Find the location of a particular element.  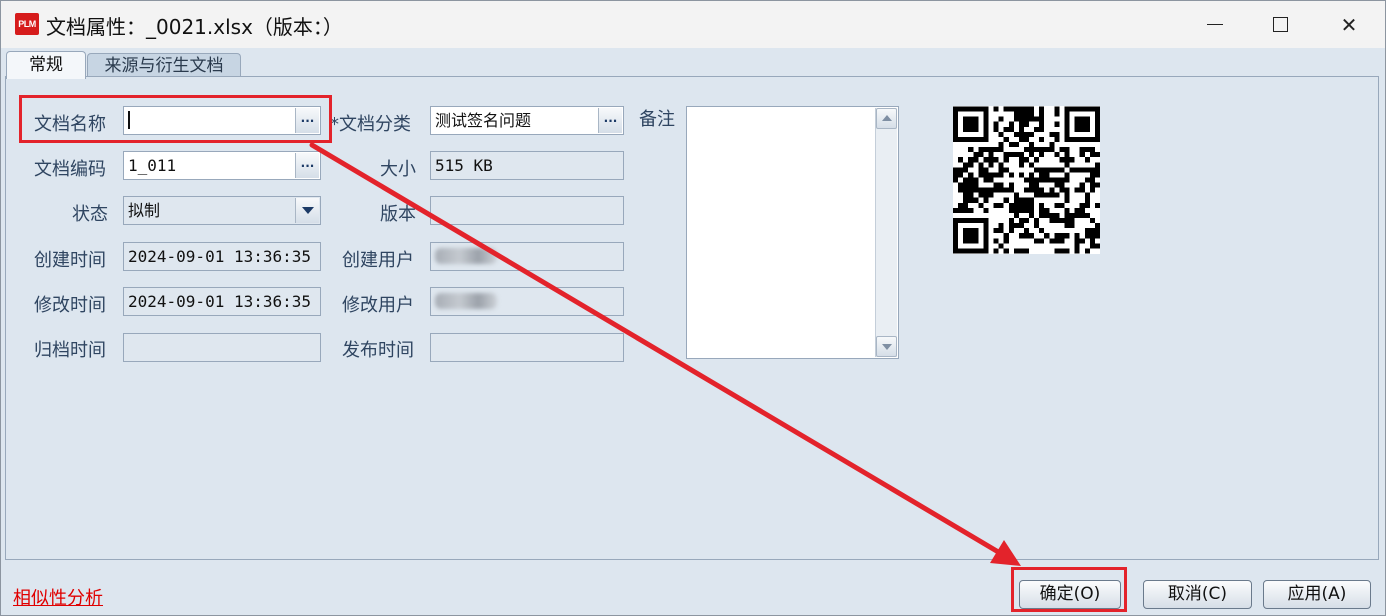

chevron-down-icon is located at coordinates (307, 210).